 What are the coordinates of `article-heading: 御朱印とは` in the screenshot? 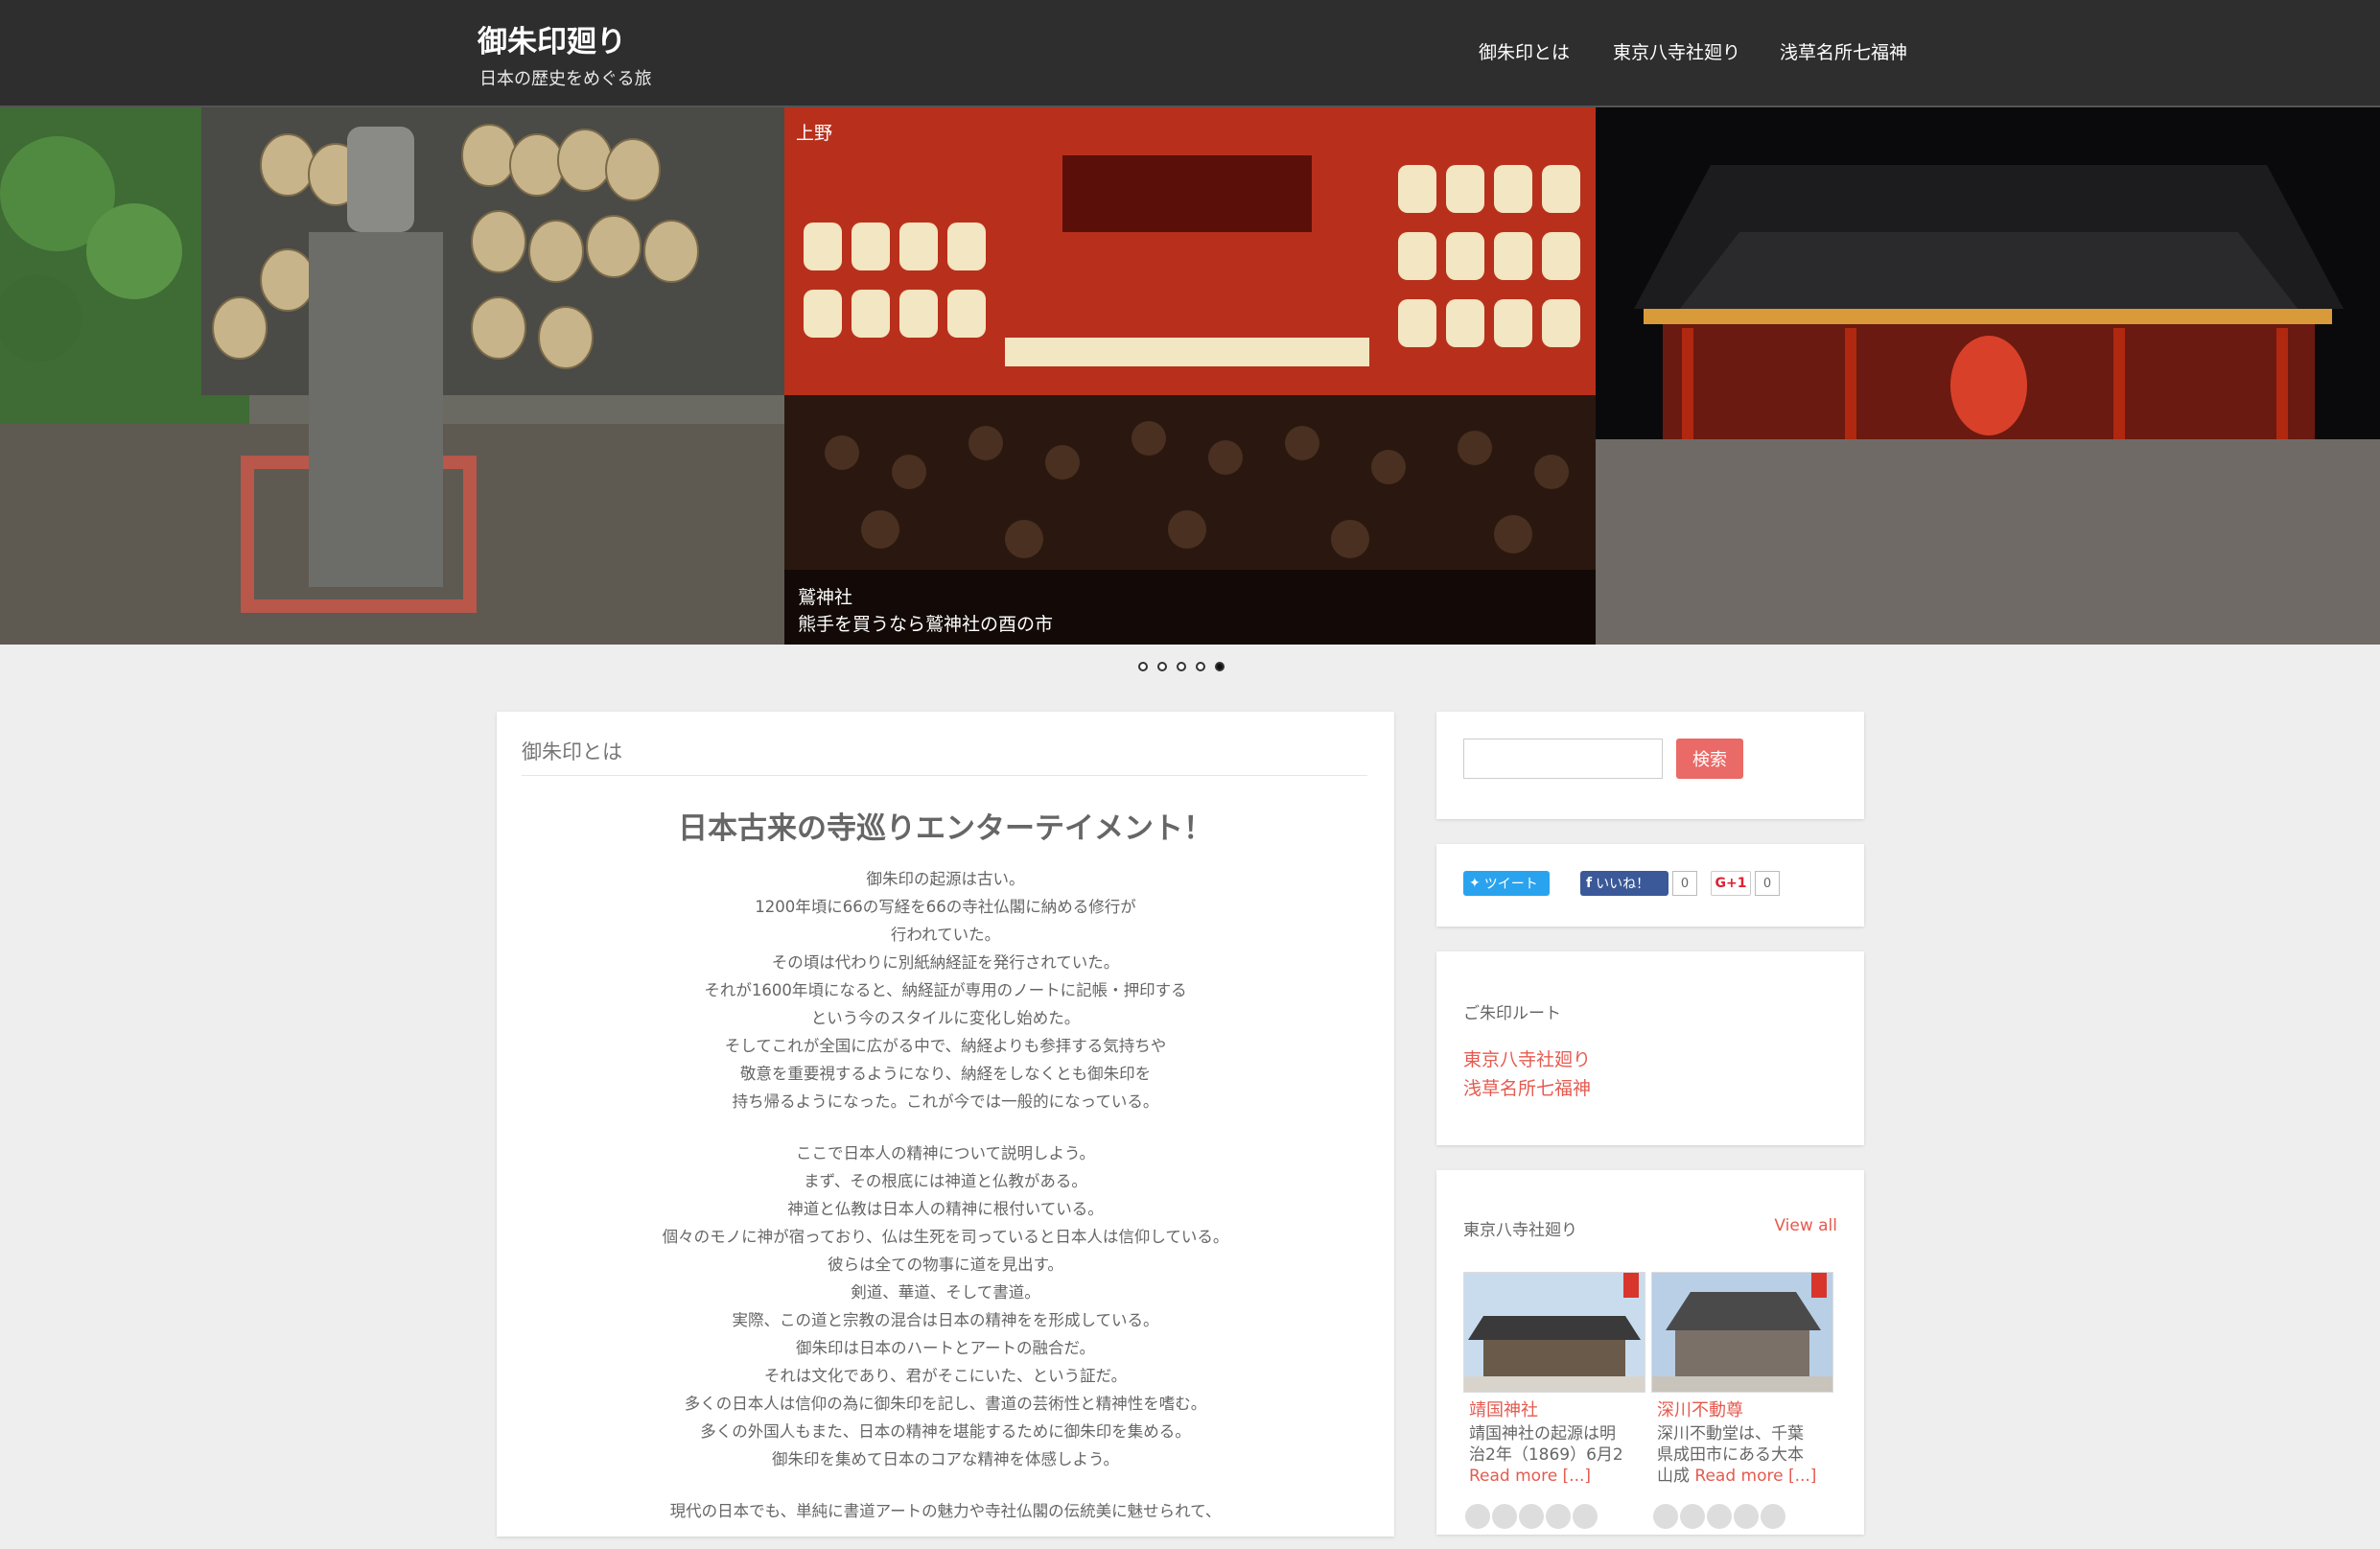 It's located at (572, 751).